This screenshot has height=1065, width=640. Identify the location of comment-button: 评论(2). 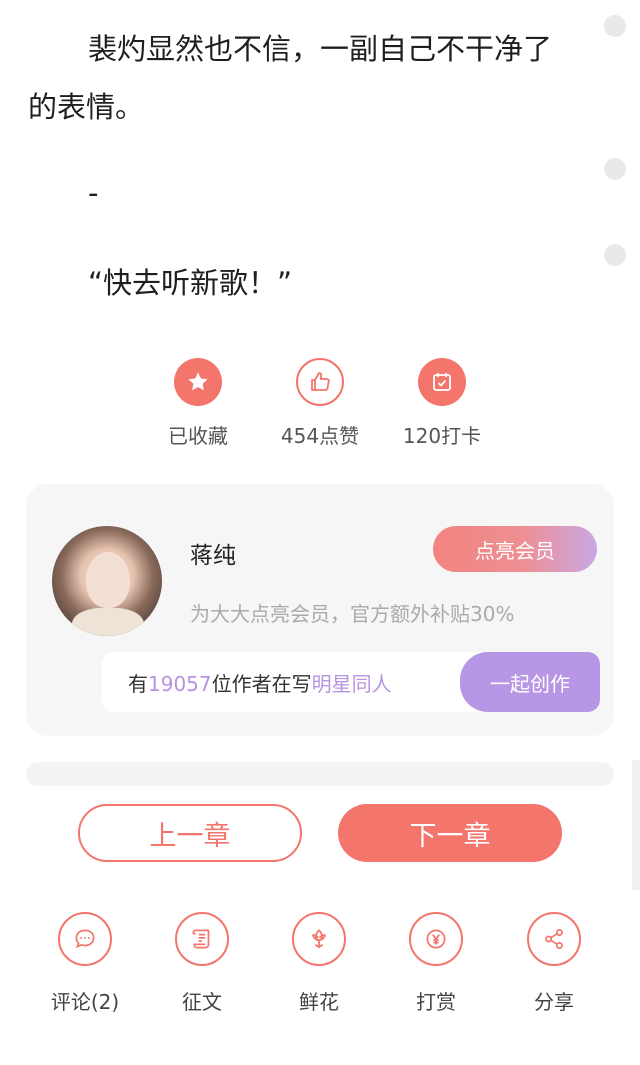
(85, 963).